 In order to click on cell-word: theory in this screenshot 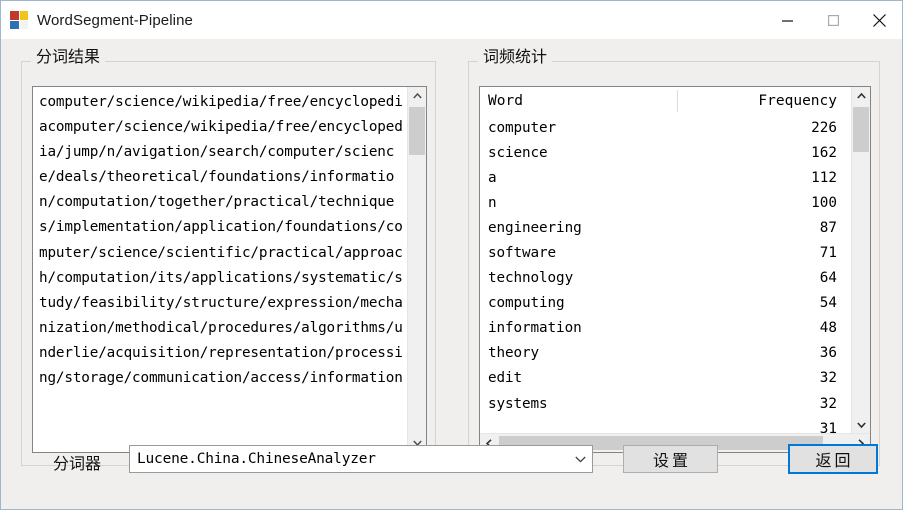, I will do `click(514, 353)`.